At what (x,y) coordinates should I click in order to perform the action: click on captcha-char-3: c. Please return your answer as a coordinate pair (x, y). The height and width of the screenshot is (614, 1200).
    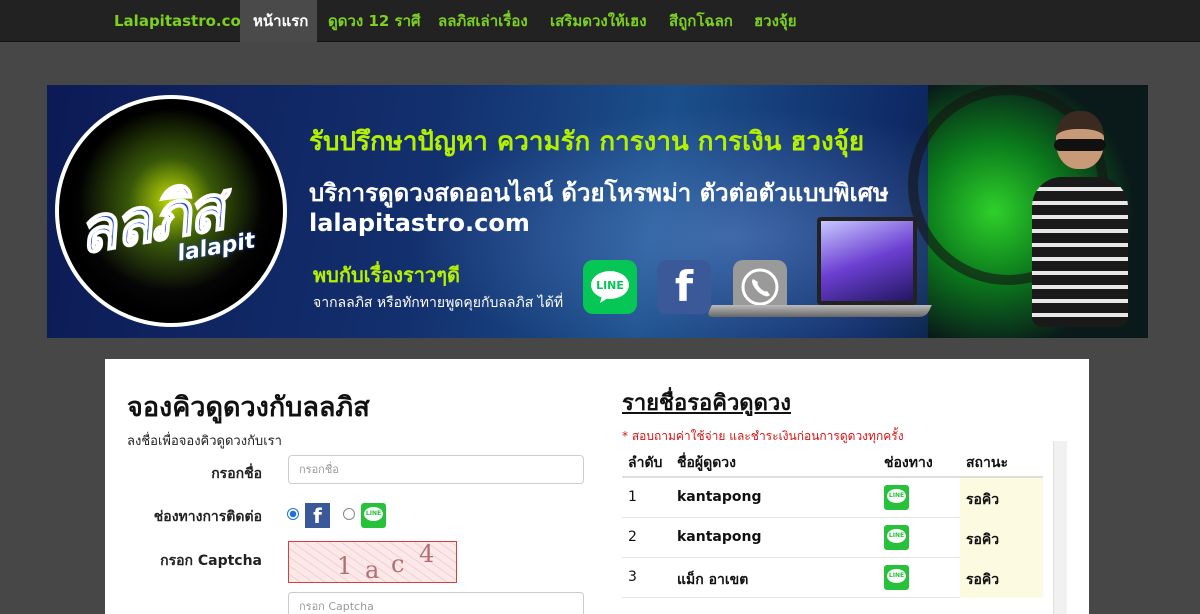
    Looking at the image, I should click on (398, 564).